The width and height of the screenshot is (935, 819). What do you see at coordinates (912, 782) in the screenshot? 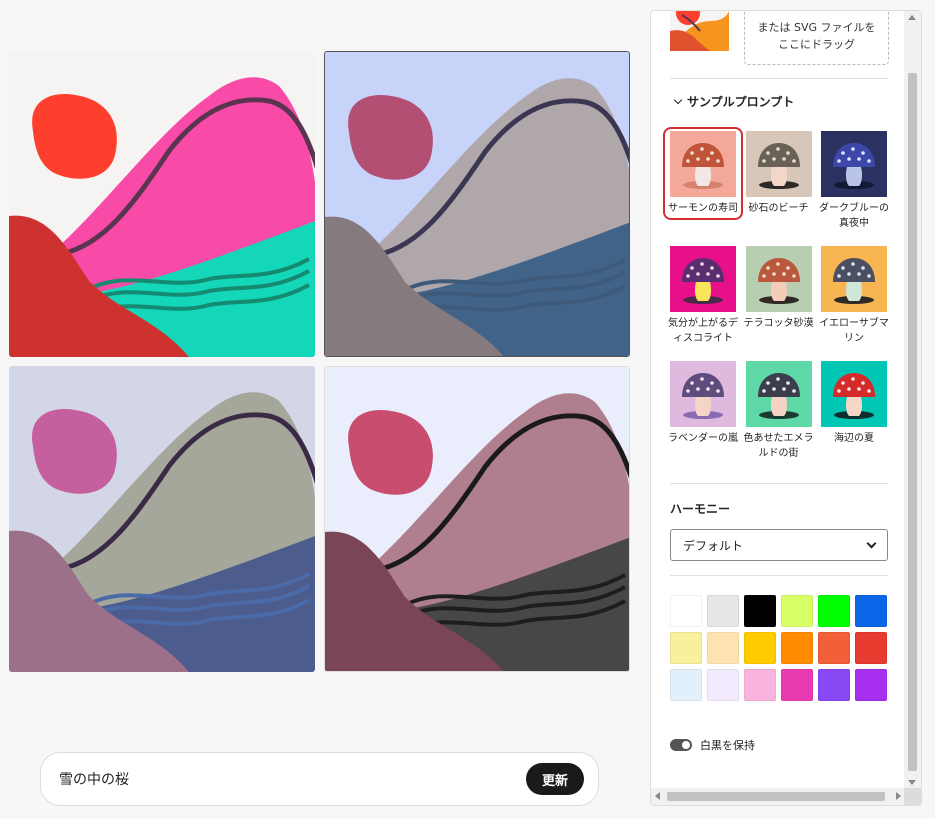
I see `scroll-down-icon` at bounding box center [912, 782].